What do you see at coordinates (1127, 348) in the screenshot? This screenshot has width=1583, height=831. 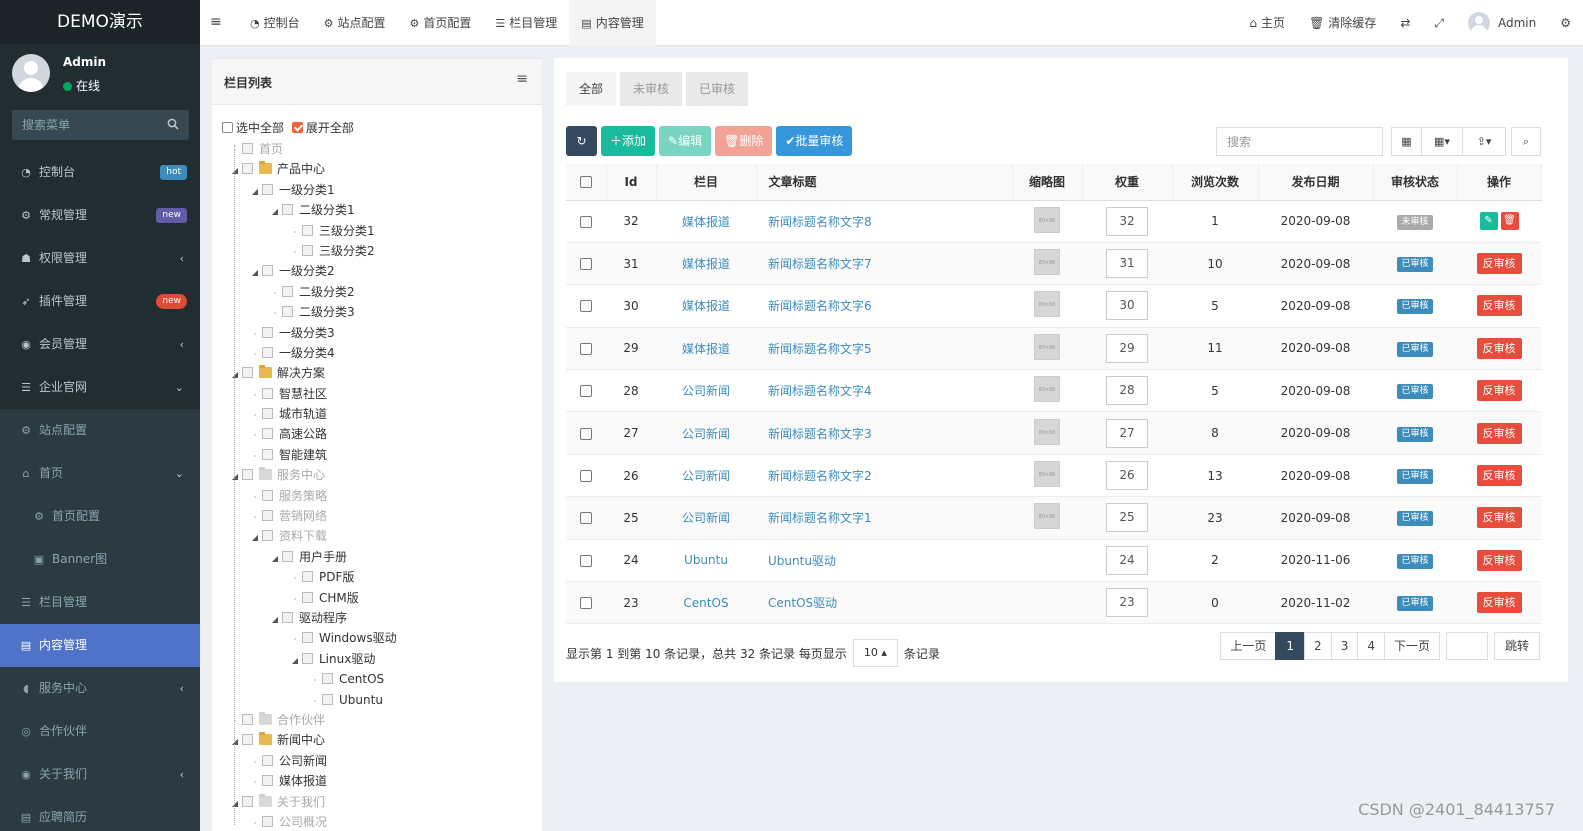 I see `weight-input: 29` at bounding box center [1127, 348].